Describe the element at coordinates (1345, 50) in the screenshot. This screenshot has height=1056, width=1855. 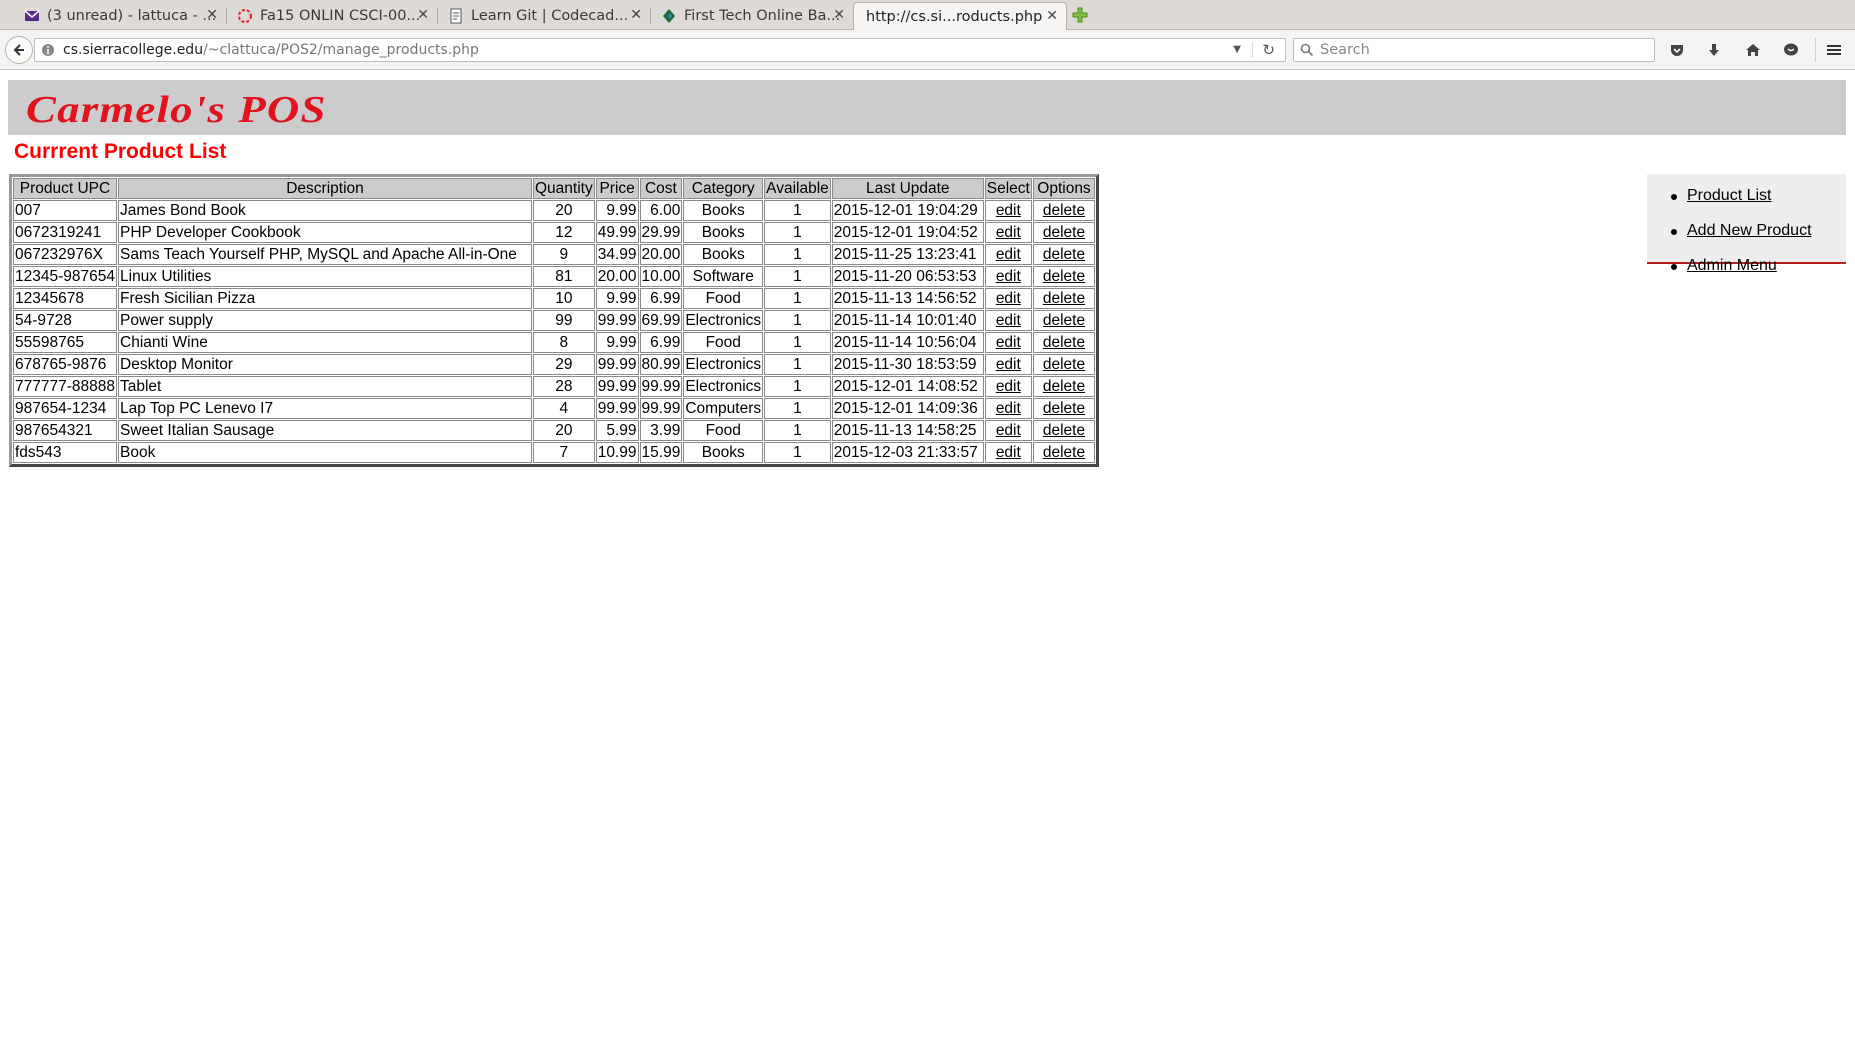
I see `search-input: Search` at that location.